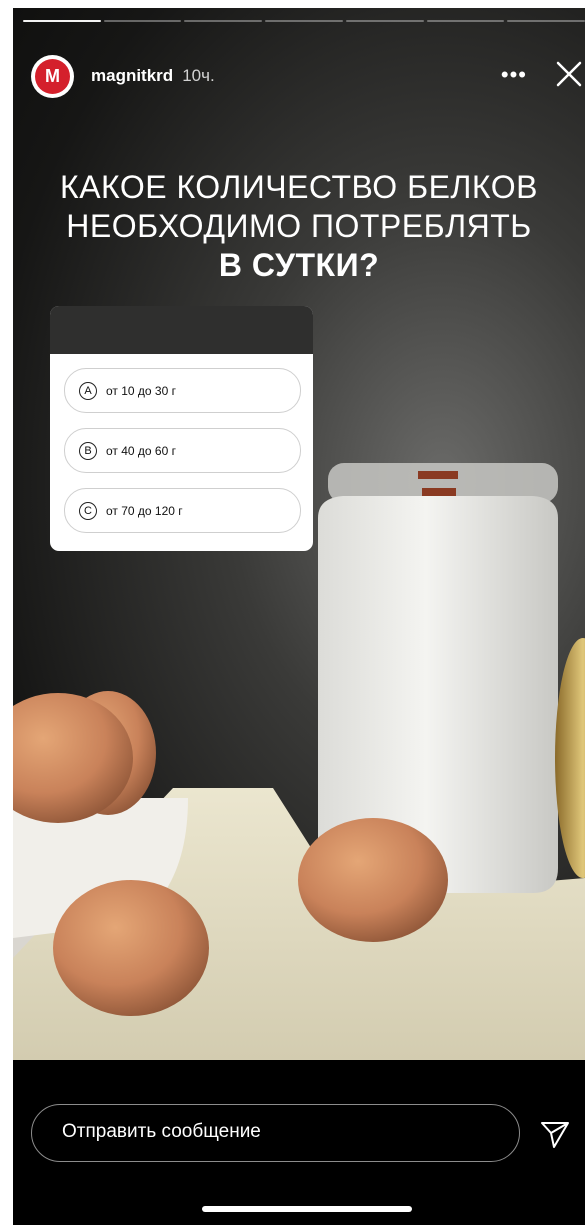 Image resolution: width=585 pixels, height=1225 pixels. I want to click on home-indicator, so click(307, 1209).